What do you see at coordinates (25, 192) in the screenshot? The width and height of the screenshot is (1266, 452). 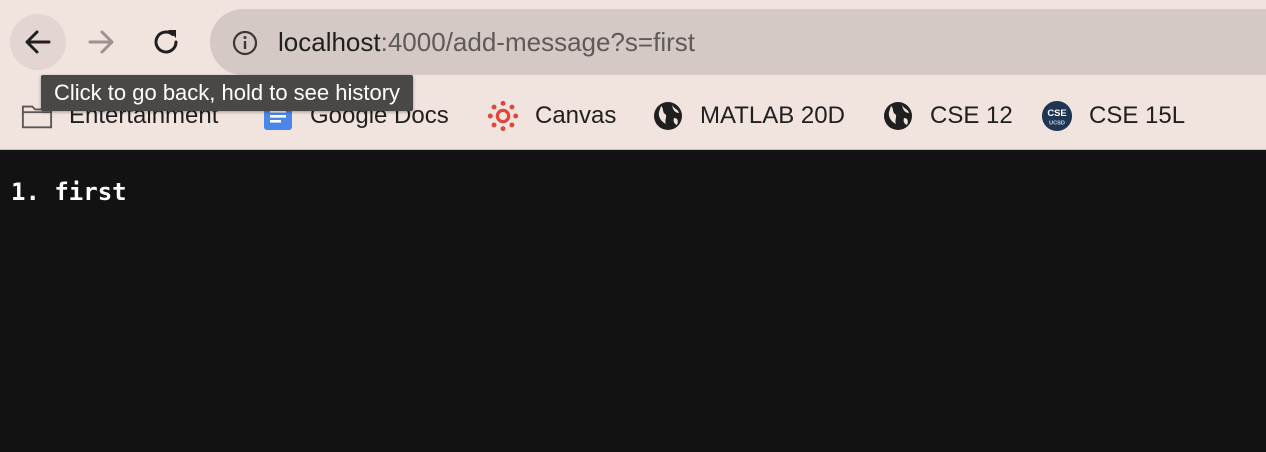 I see `message-number: 1.` at bounding box center [25, 192].